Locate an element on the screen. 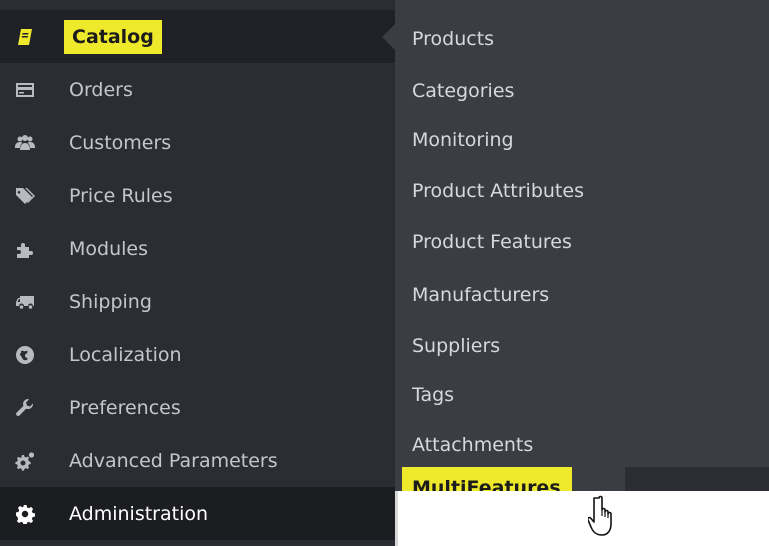 The image size is (769, 546). sidebar-item-label: Modules is located at coordinates (108, 248).